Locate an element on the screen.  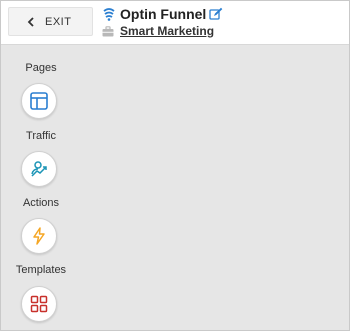
top-bar: EXIT Optin Funnel Smart Marketing is located at coordinates (175, 23).